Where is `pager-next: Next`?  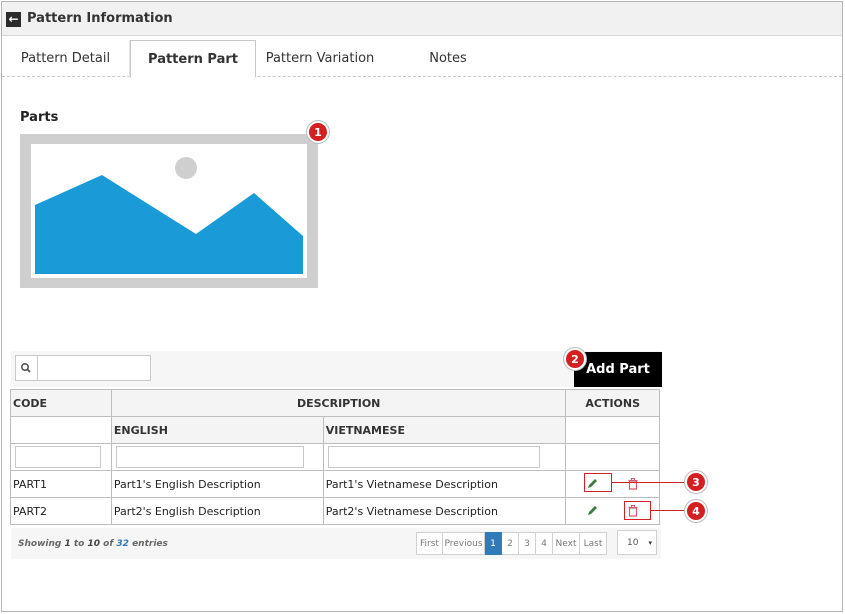 pager-next: Next is located at coordinates (566, 543).